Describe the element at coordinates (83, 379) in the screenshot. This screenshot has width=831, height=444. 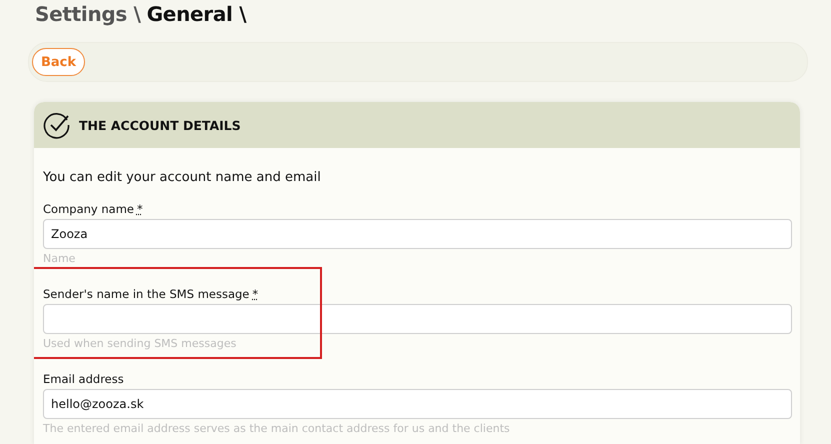
I see `field-label: Email address` at that location.